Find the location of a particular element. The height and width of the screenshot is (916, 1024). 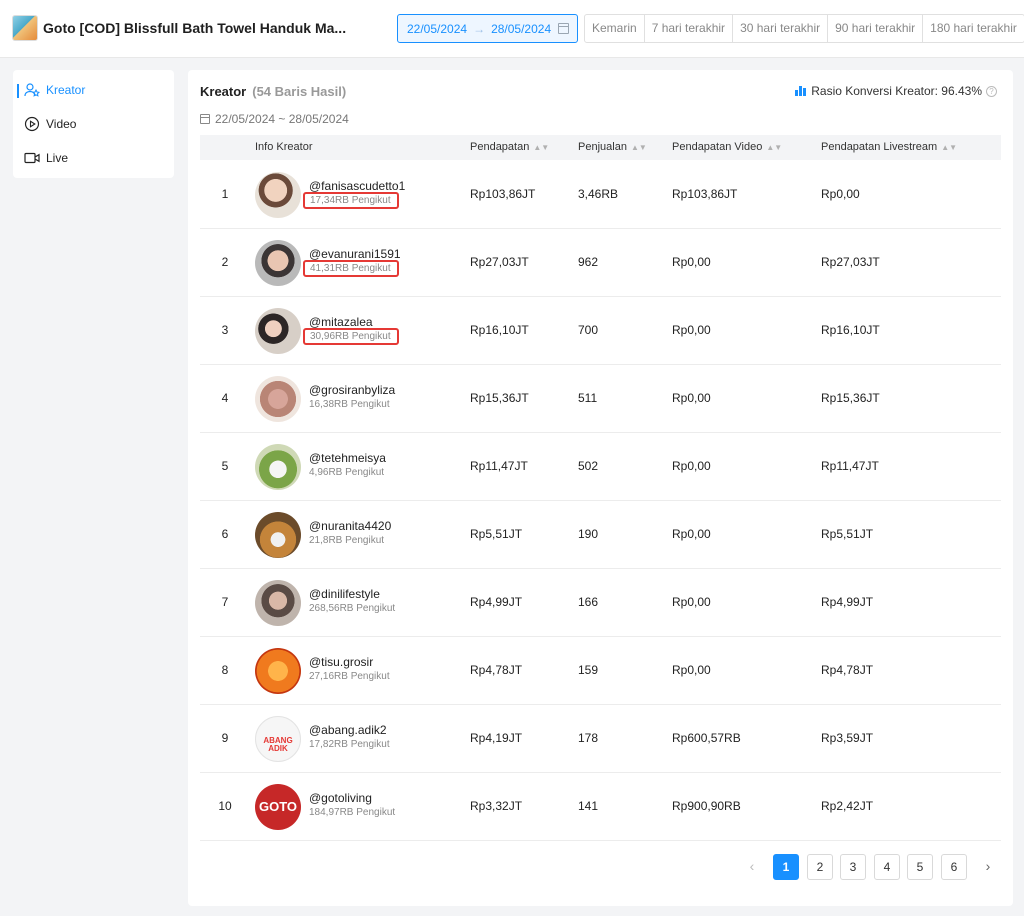

video-revenue-value: Rp103,86JT is located at coordinates (705, 194).